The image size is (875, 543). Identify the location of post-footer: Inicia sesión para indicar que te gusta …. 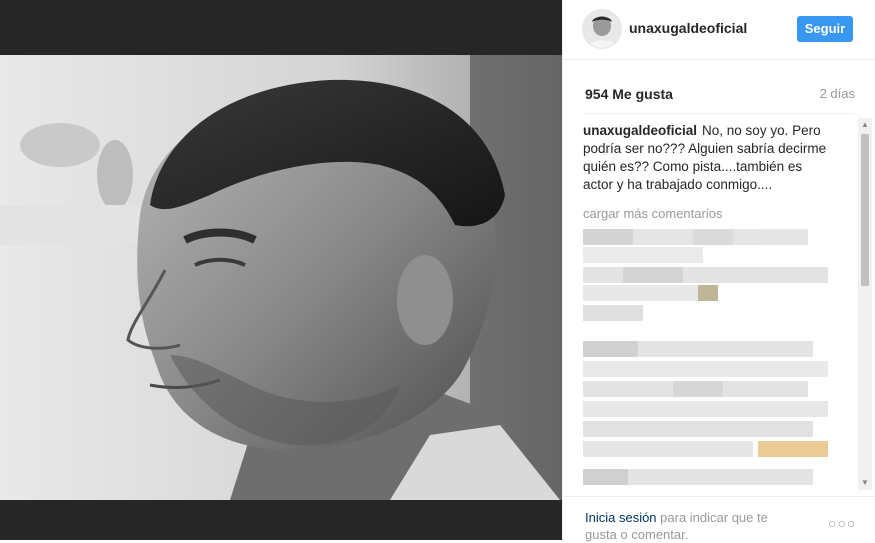
(719, 519).